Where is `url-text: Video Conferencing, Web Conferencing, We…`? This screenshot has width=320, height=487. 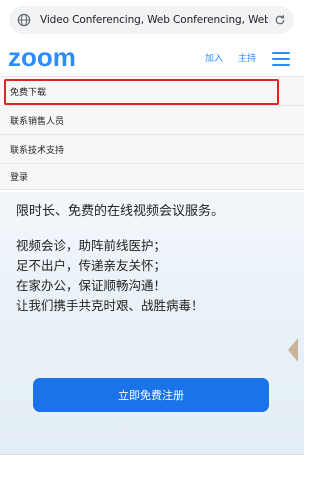
url-text: Video Conferencing, Web Conferencing, We… is located at coordinates (154, 20).